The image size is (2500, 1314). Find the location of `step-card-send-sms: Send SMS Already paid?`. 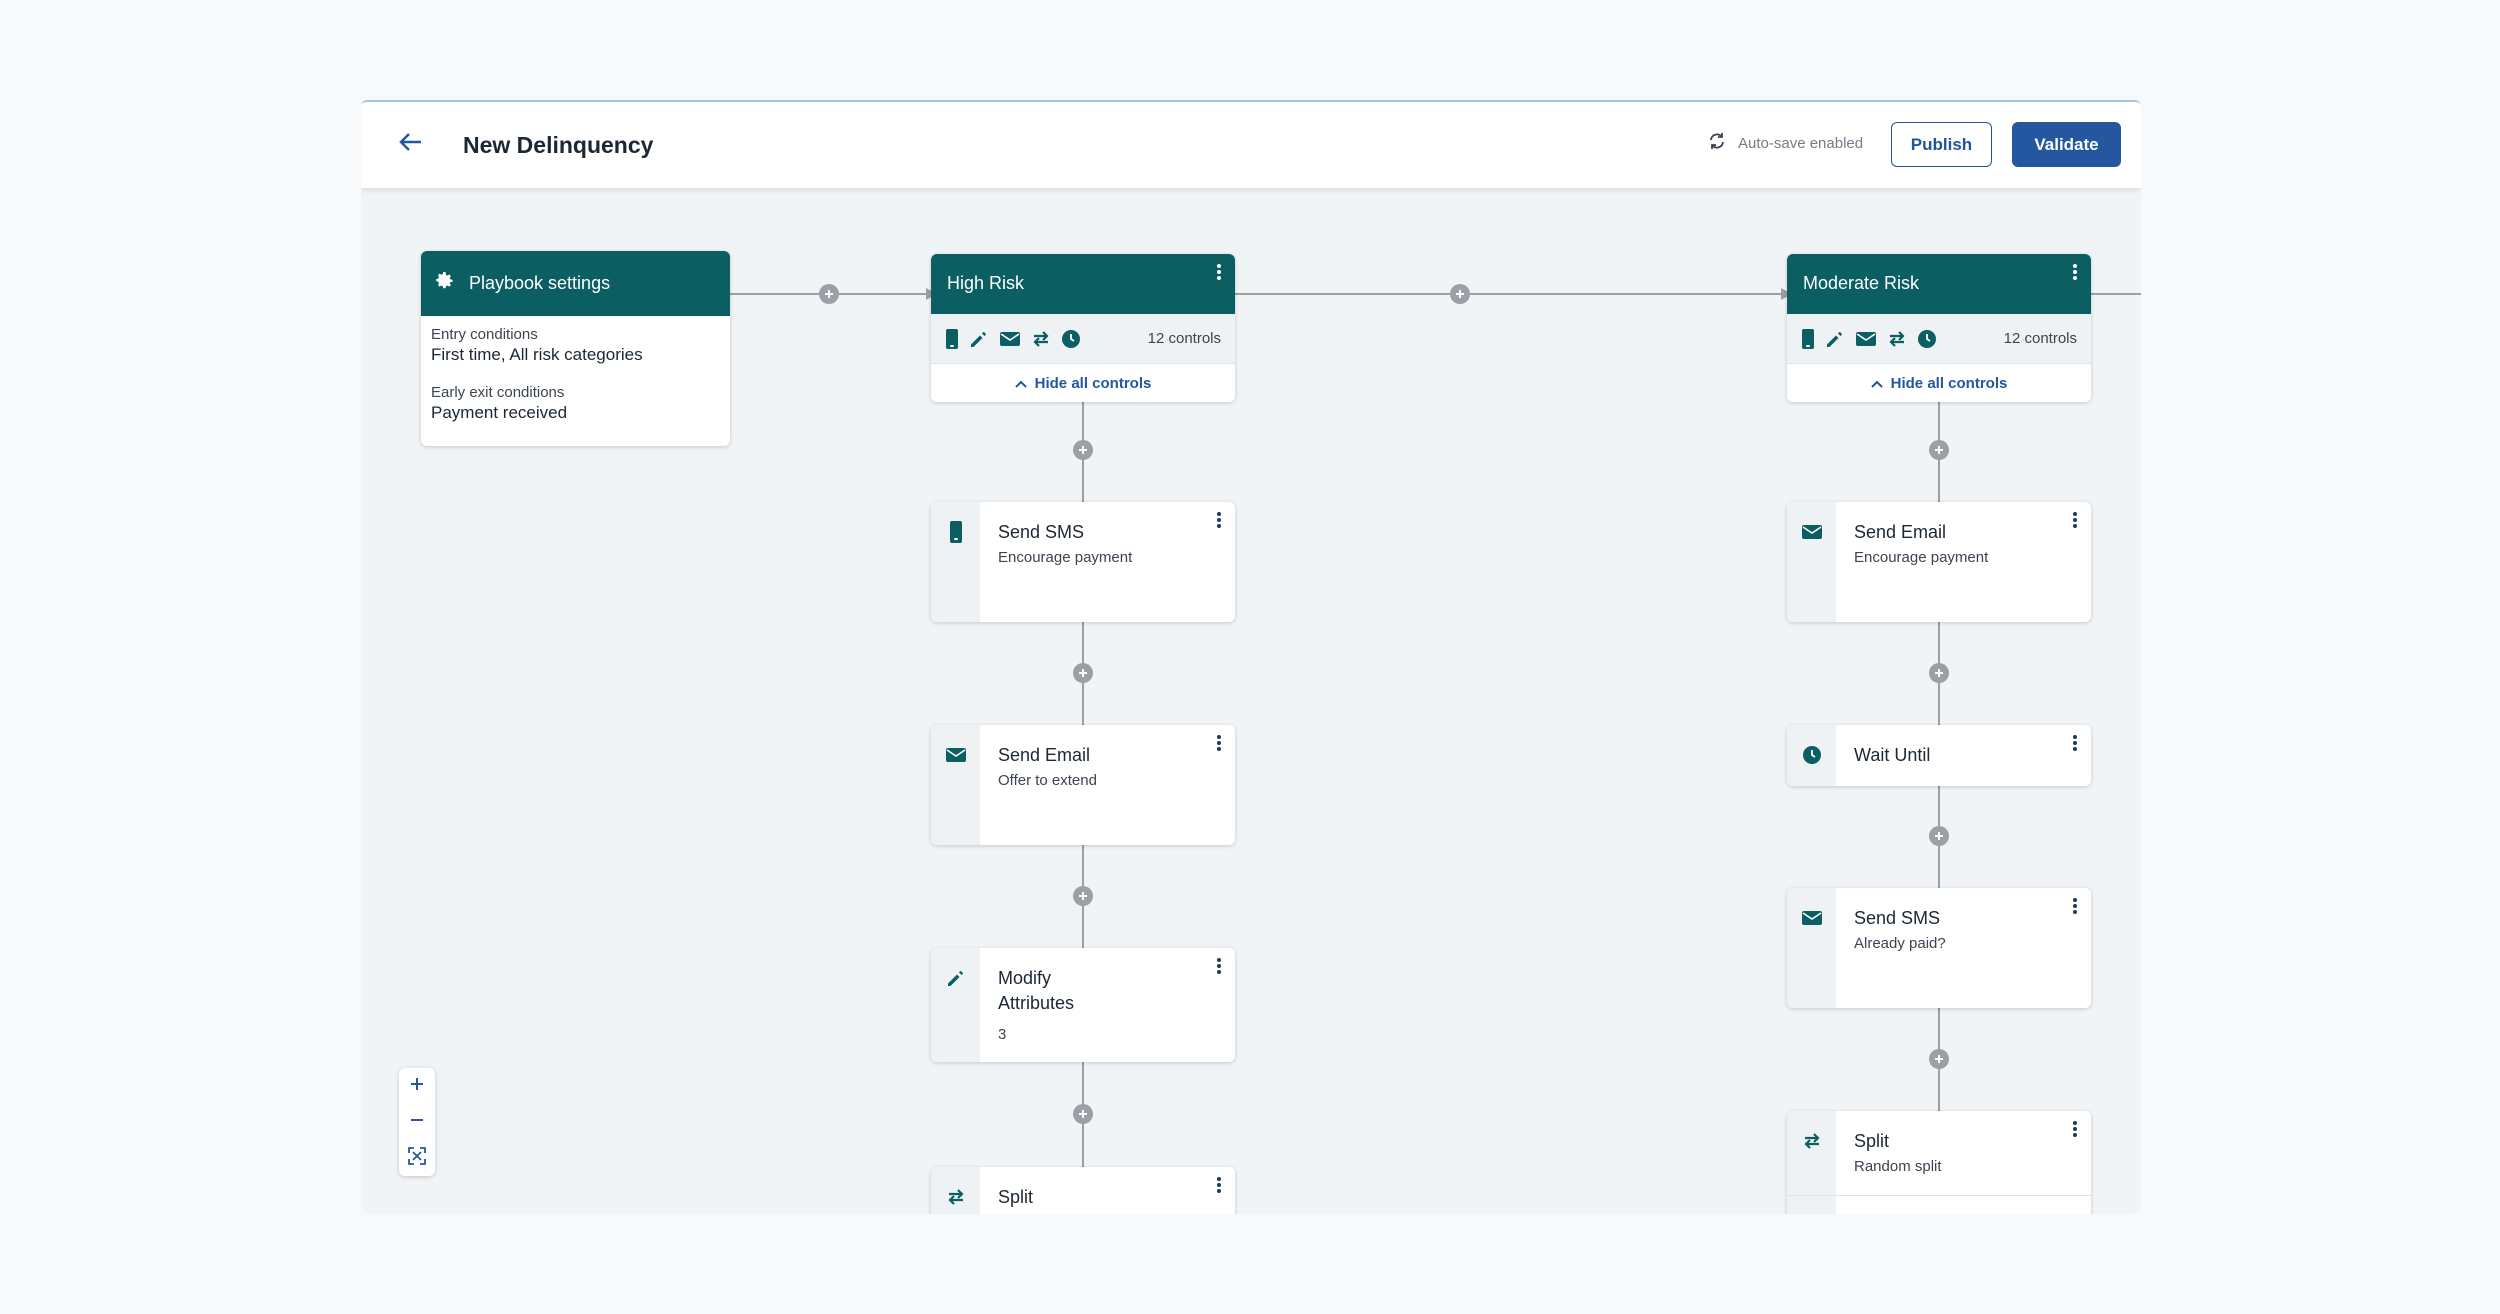

step-card-send-sms: Send SMS Already paid? is located at coordinates (1939, 948).